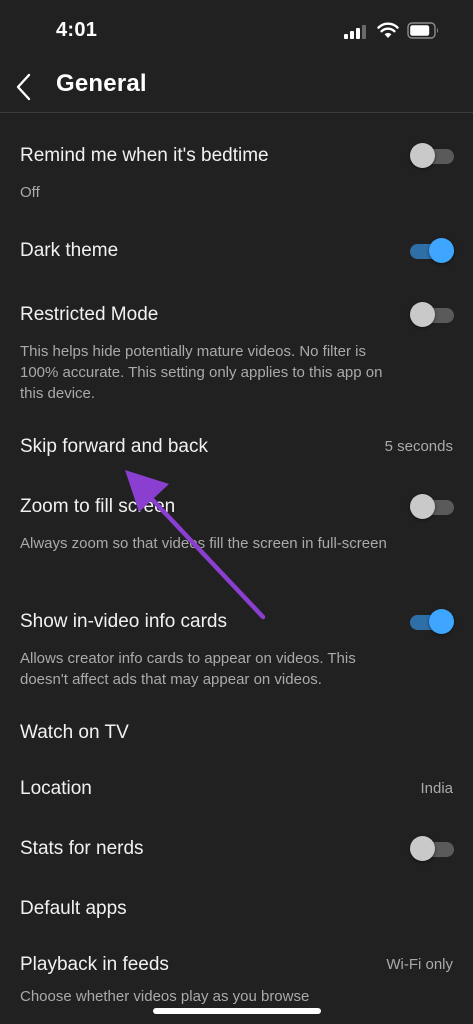  Describe the element at coordinates (30, 192) in the screenshot. I see `setting-bedtime-desc: Off` at that location.